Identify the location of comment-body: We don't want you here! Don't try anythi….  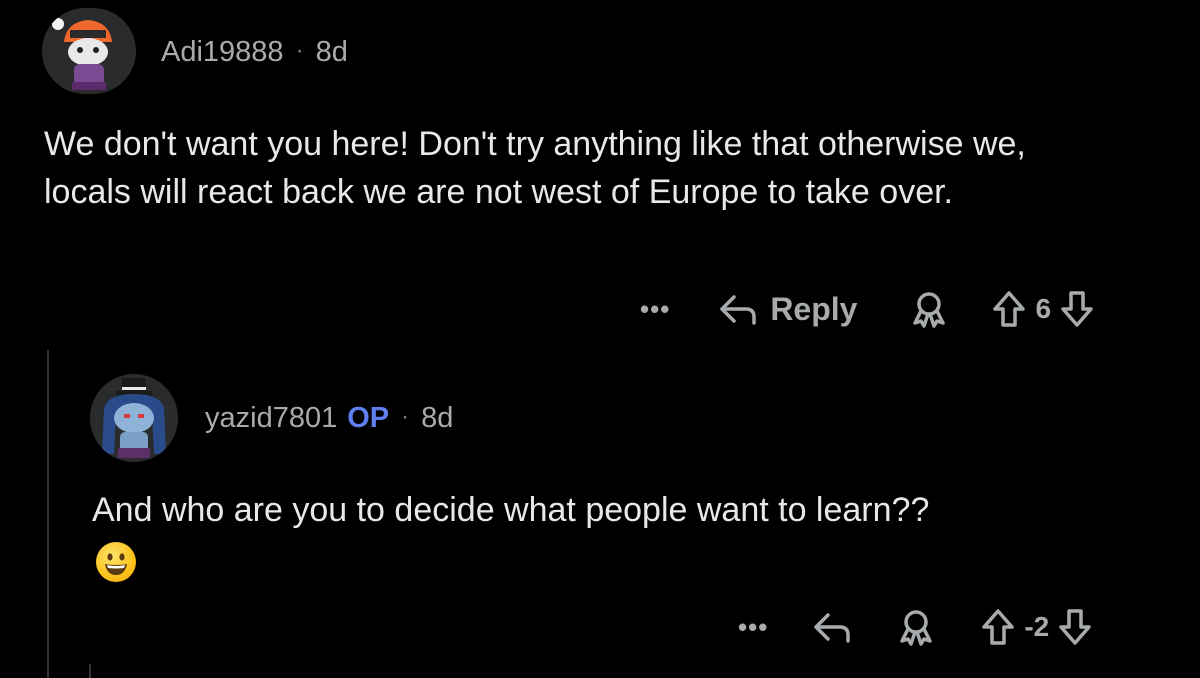
(535, 168).